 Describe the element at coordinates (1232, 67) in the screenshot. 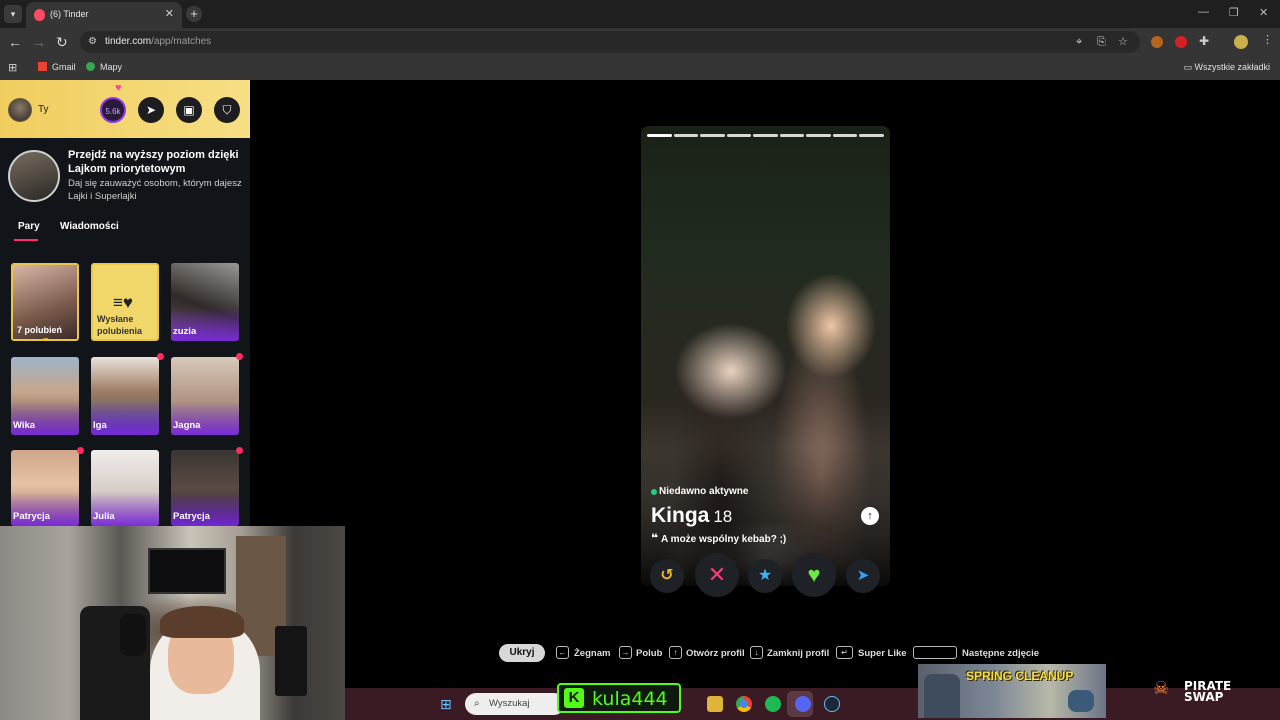

I see `all-bookmarks-label: Wszystkie zakładki` at that location.